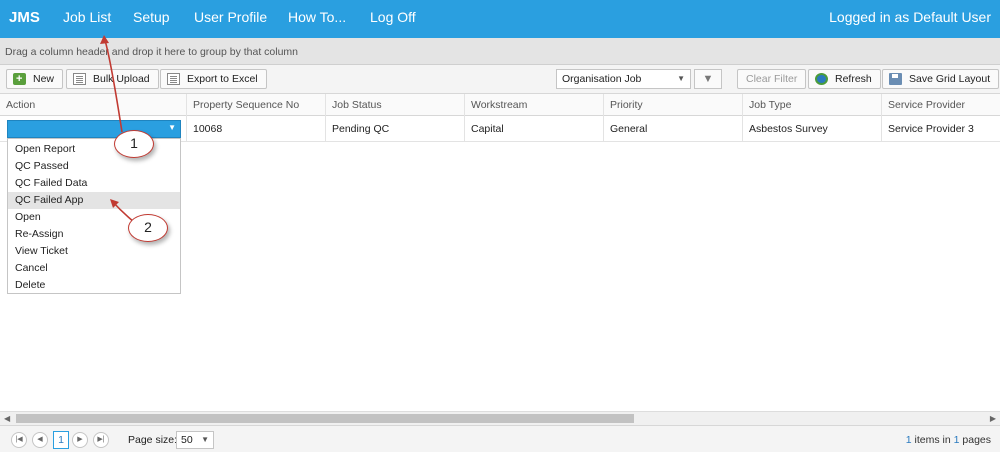 The image size is (1000, 452). Describe the element at coordinates (19, 440) in the screenshot. I see `first-page-icon: |◀` at that location.